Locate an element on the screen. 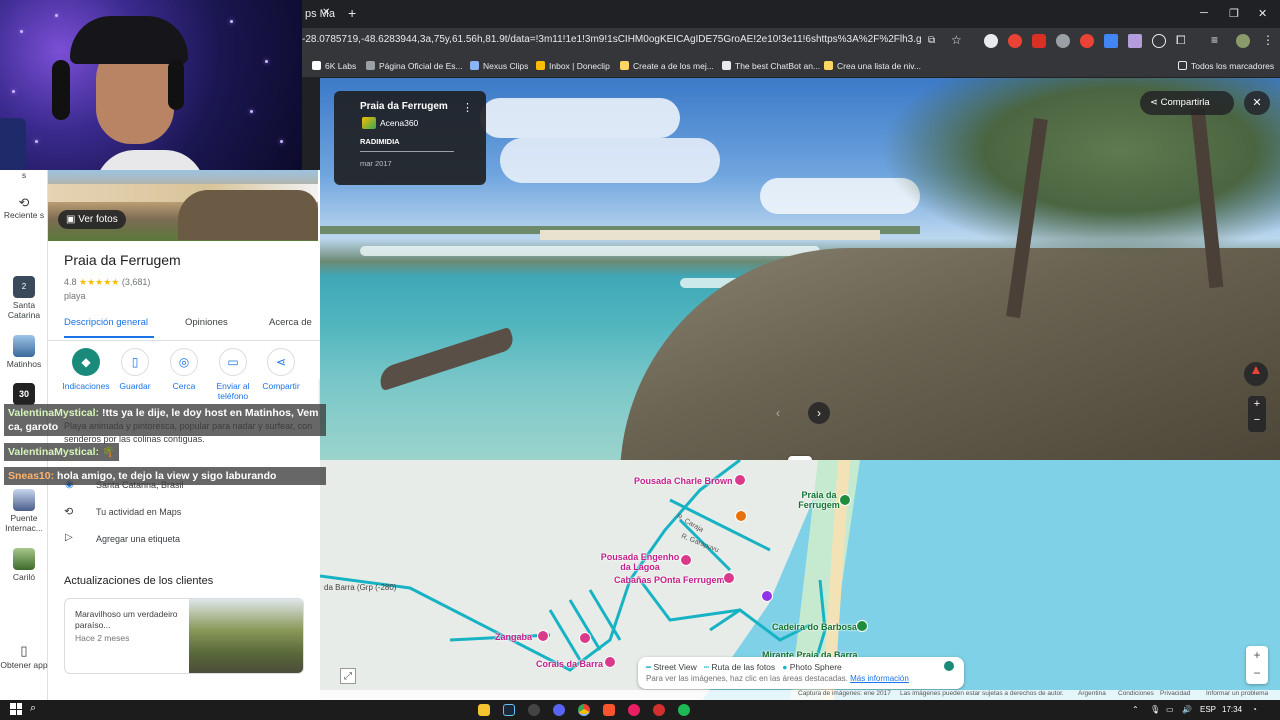 This screenshot has width=1280, height=720. sv-zoom-controls: + − is located at coordinates (1257, 414).